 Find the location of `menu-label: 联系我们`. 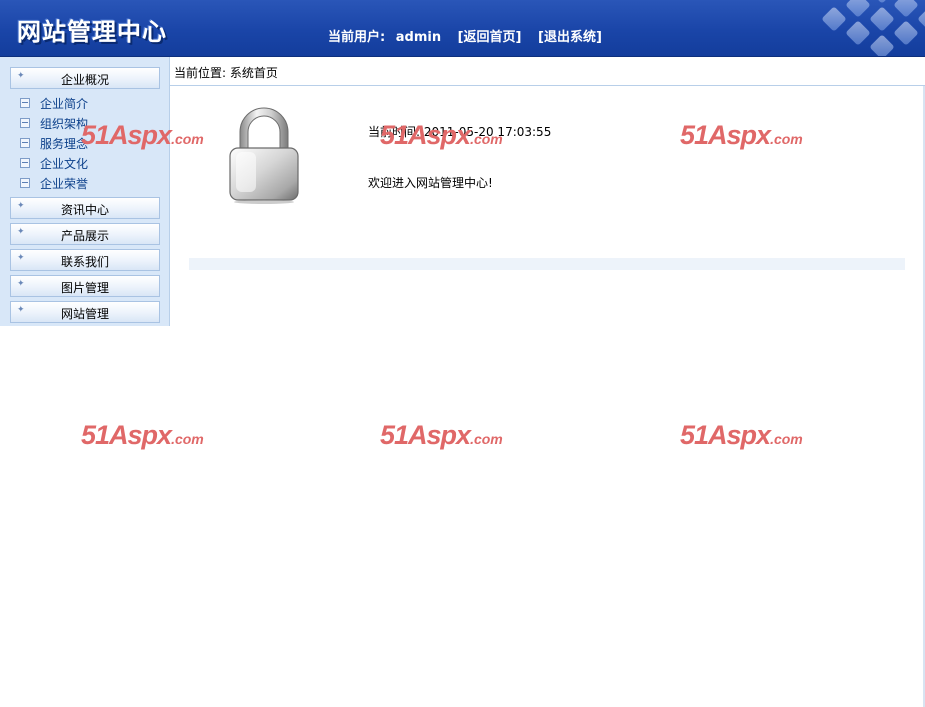

menu-label: 联系我们 is located at coordinates (84, 262).